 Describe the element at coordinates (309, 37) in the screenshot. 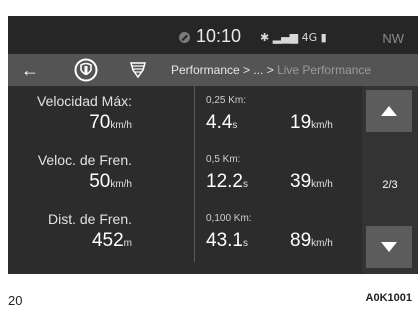

I see `network-4g-label: 4G` at that location.